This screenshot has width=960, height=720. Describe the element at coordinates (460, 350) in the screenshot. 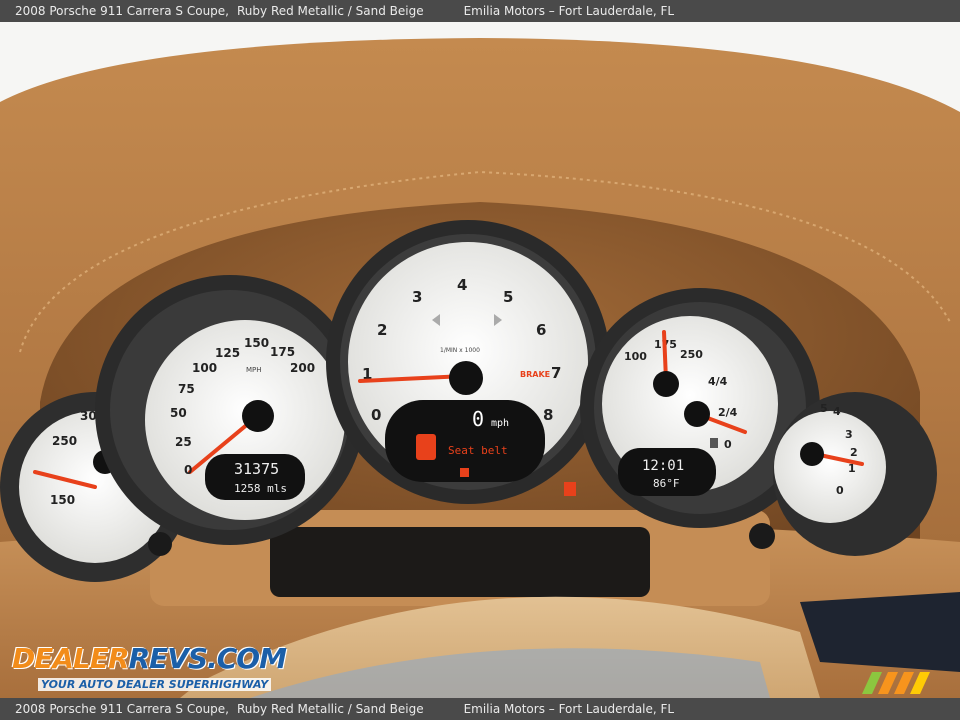

I see `tach-unit: 1/MIN x 1000` at that location.